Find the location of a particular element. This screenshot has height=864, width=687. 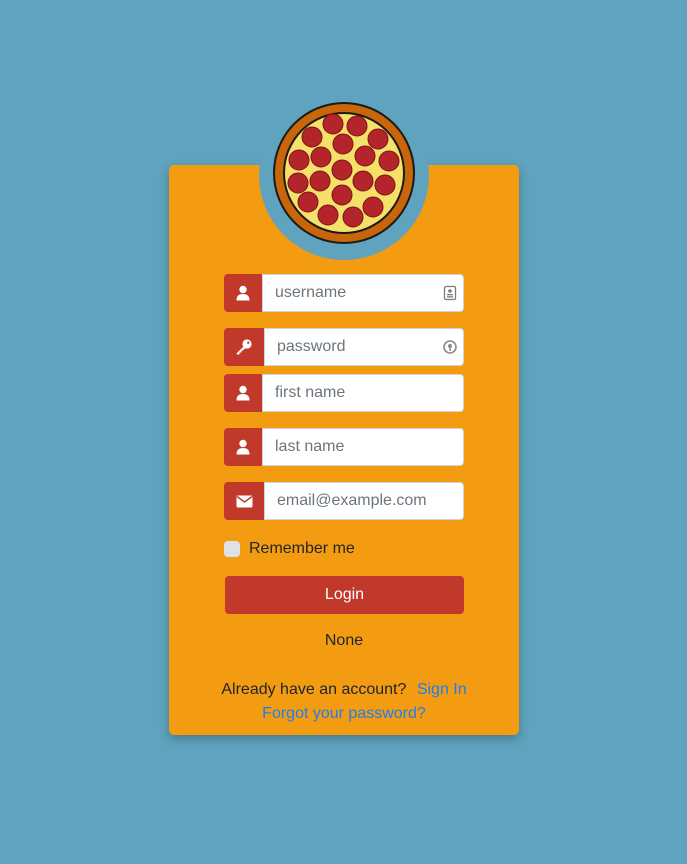

first-name-input is located at coordinates (363, 393).